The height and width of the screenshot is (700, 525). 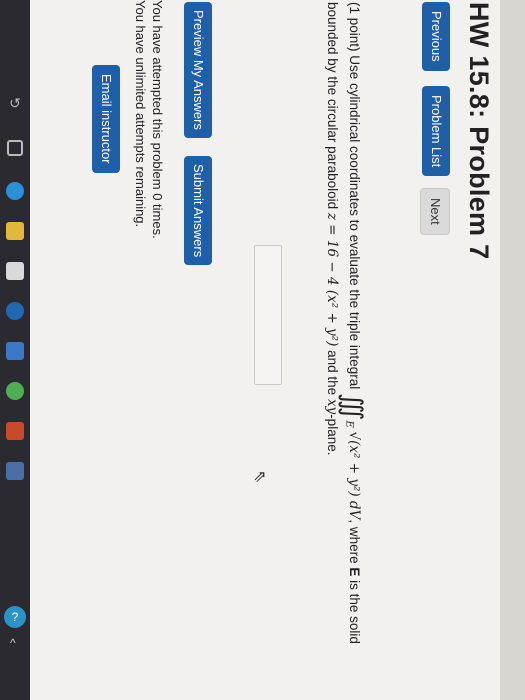 What do you see at coordinates (15, 271) in the screenshot?
I see `store-icon` at bounding box center [15, 271].